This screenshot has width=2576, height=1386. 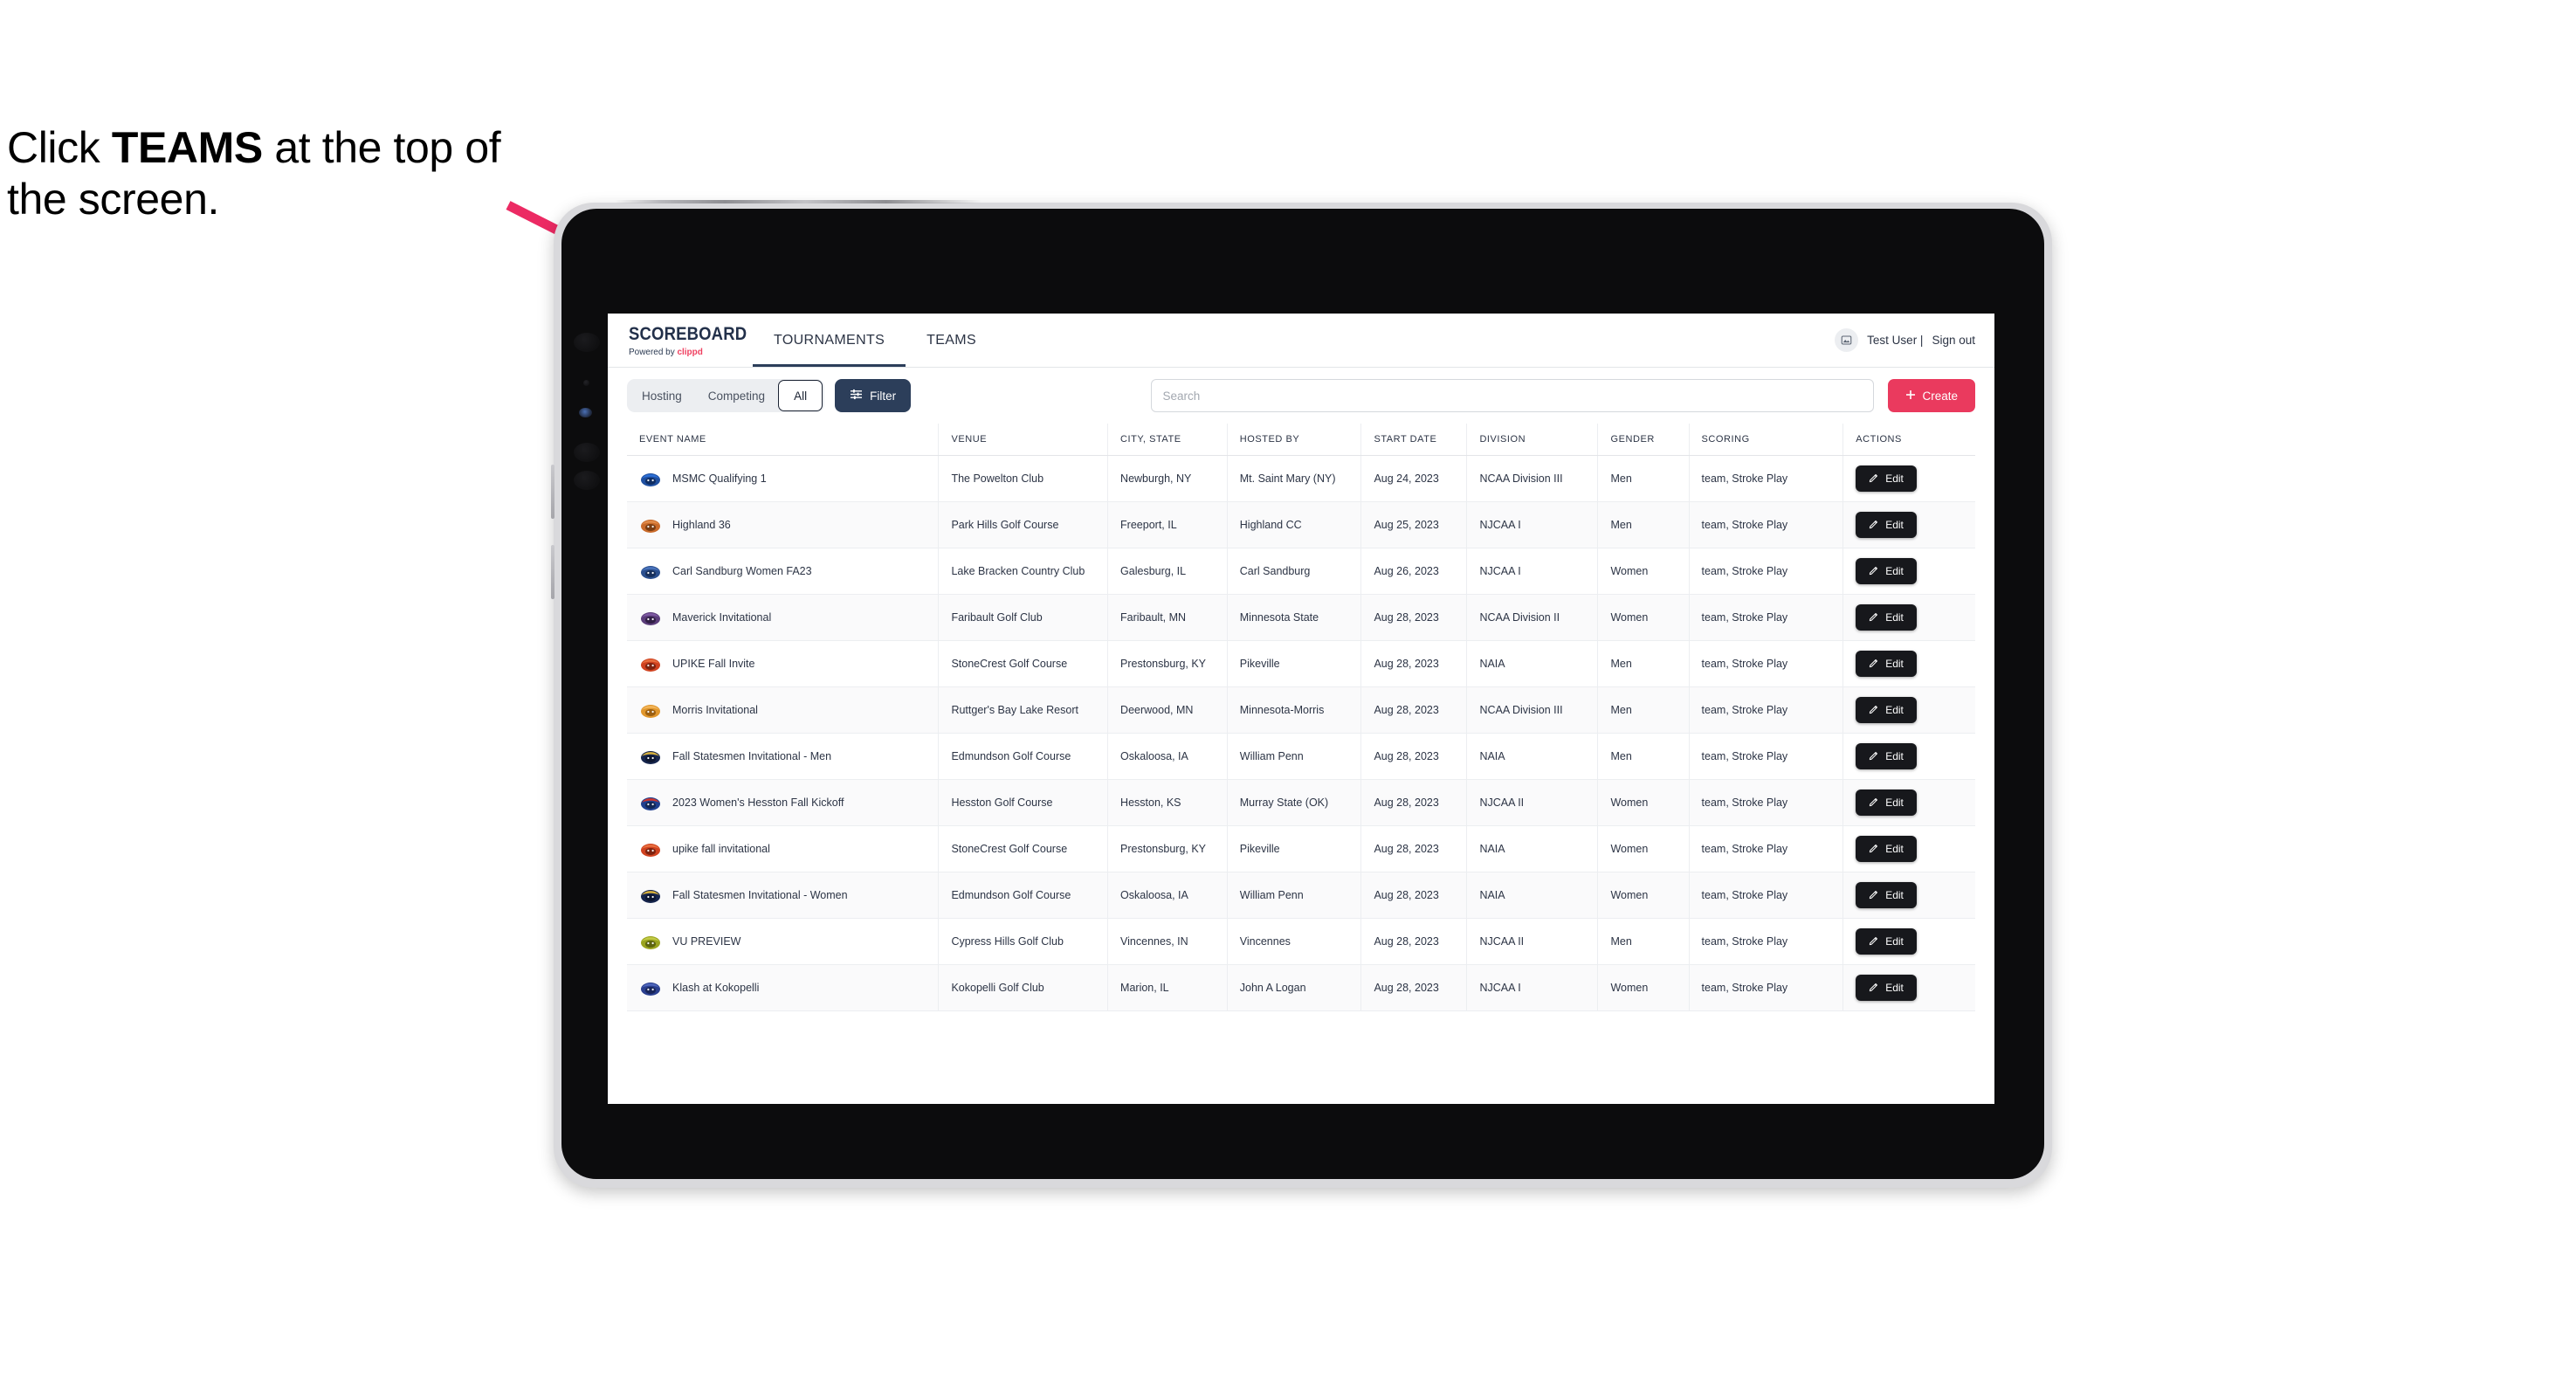 I want to click on user-avatar-icon, so click(x=1847, y=340).